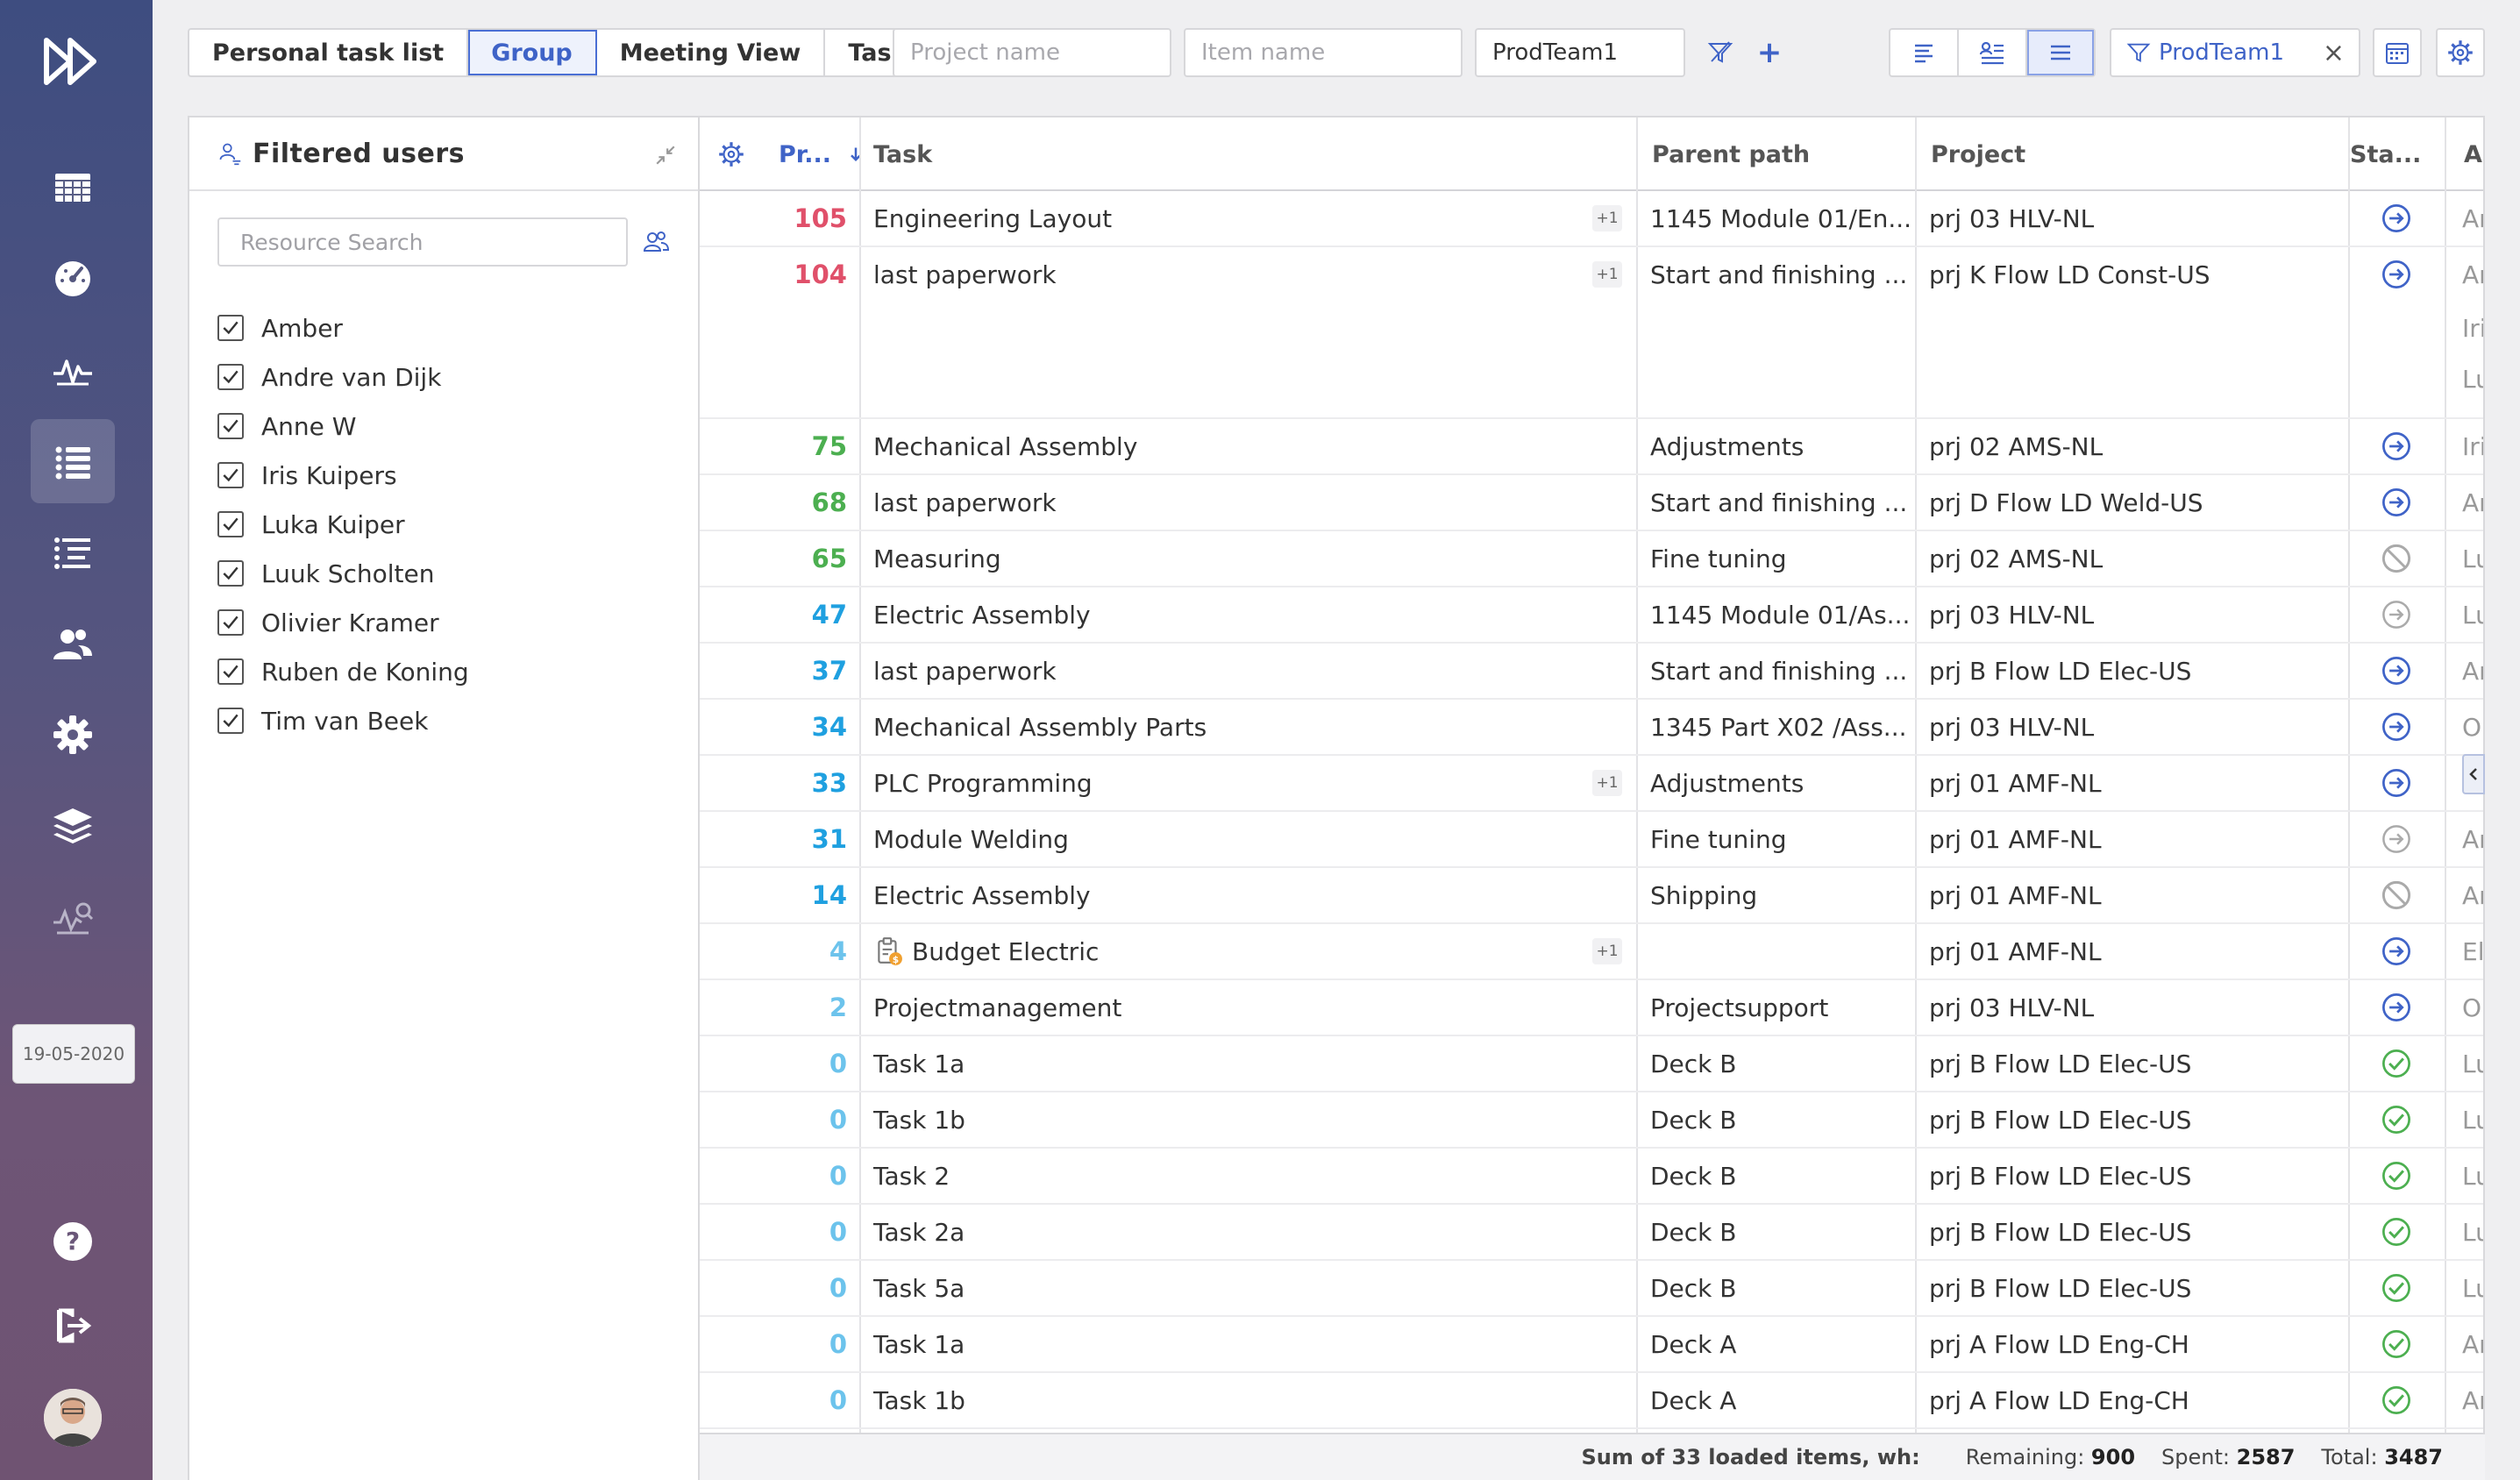 Image resolution: width=2520 pixels, height=1480 pixels. What do you see at coordinates (1233, 1176) in the screenshot?
I see `task-name: Task 2` at bounding box center [1233, 1176].